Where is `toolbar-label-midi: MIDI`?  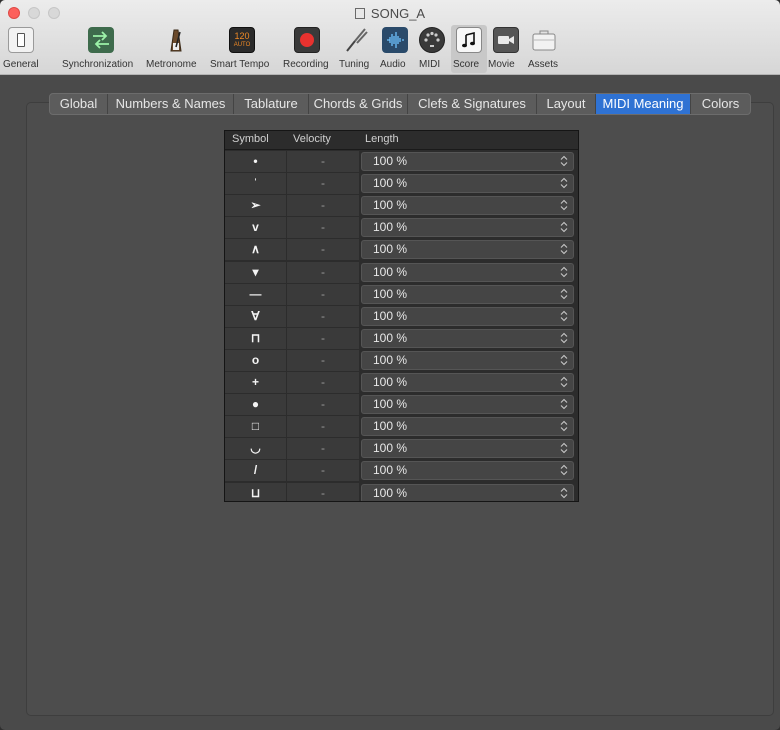 toolbar-label-midi: MIDI is located at coordinates (430, 64).